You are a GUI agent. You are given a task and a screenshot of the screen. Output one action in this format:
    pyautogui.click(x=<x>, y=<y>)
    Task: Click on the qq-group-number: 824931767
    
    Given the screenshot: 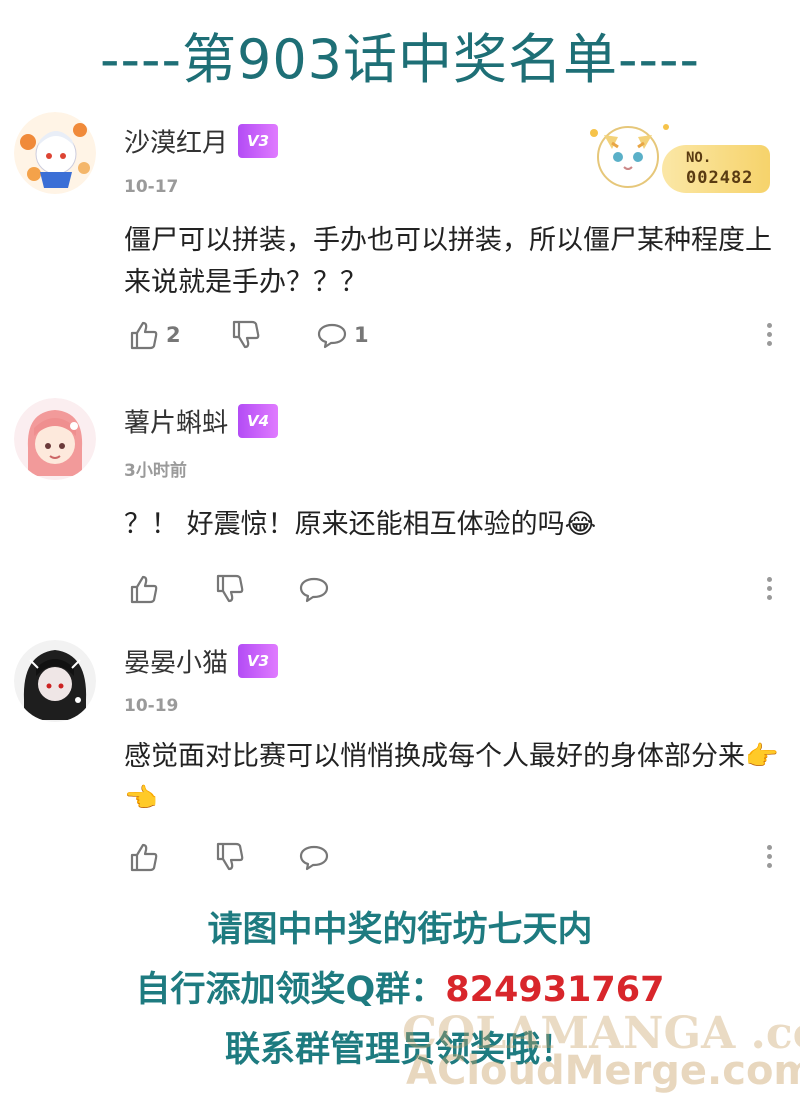 What is the action you would take?
    pyautogui.click(x=554, y=990)
    